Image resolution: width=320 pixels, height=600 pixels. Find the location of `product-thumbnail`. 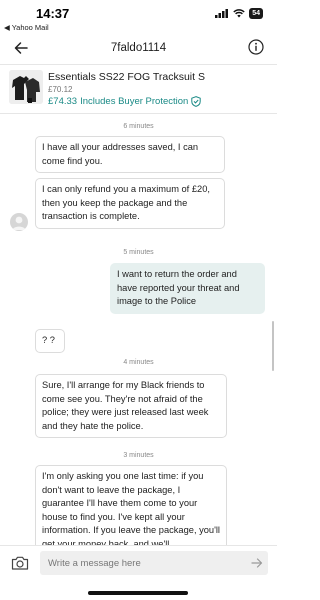

product-thumbnail is located at coordinates (26, 87).